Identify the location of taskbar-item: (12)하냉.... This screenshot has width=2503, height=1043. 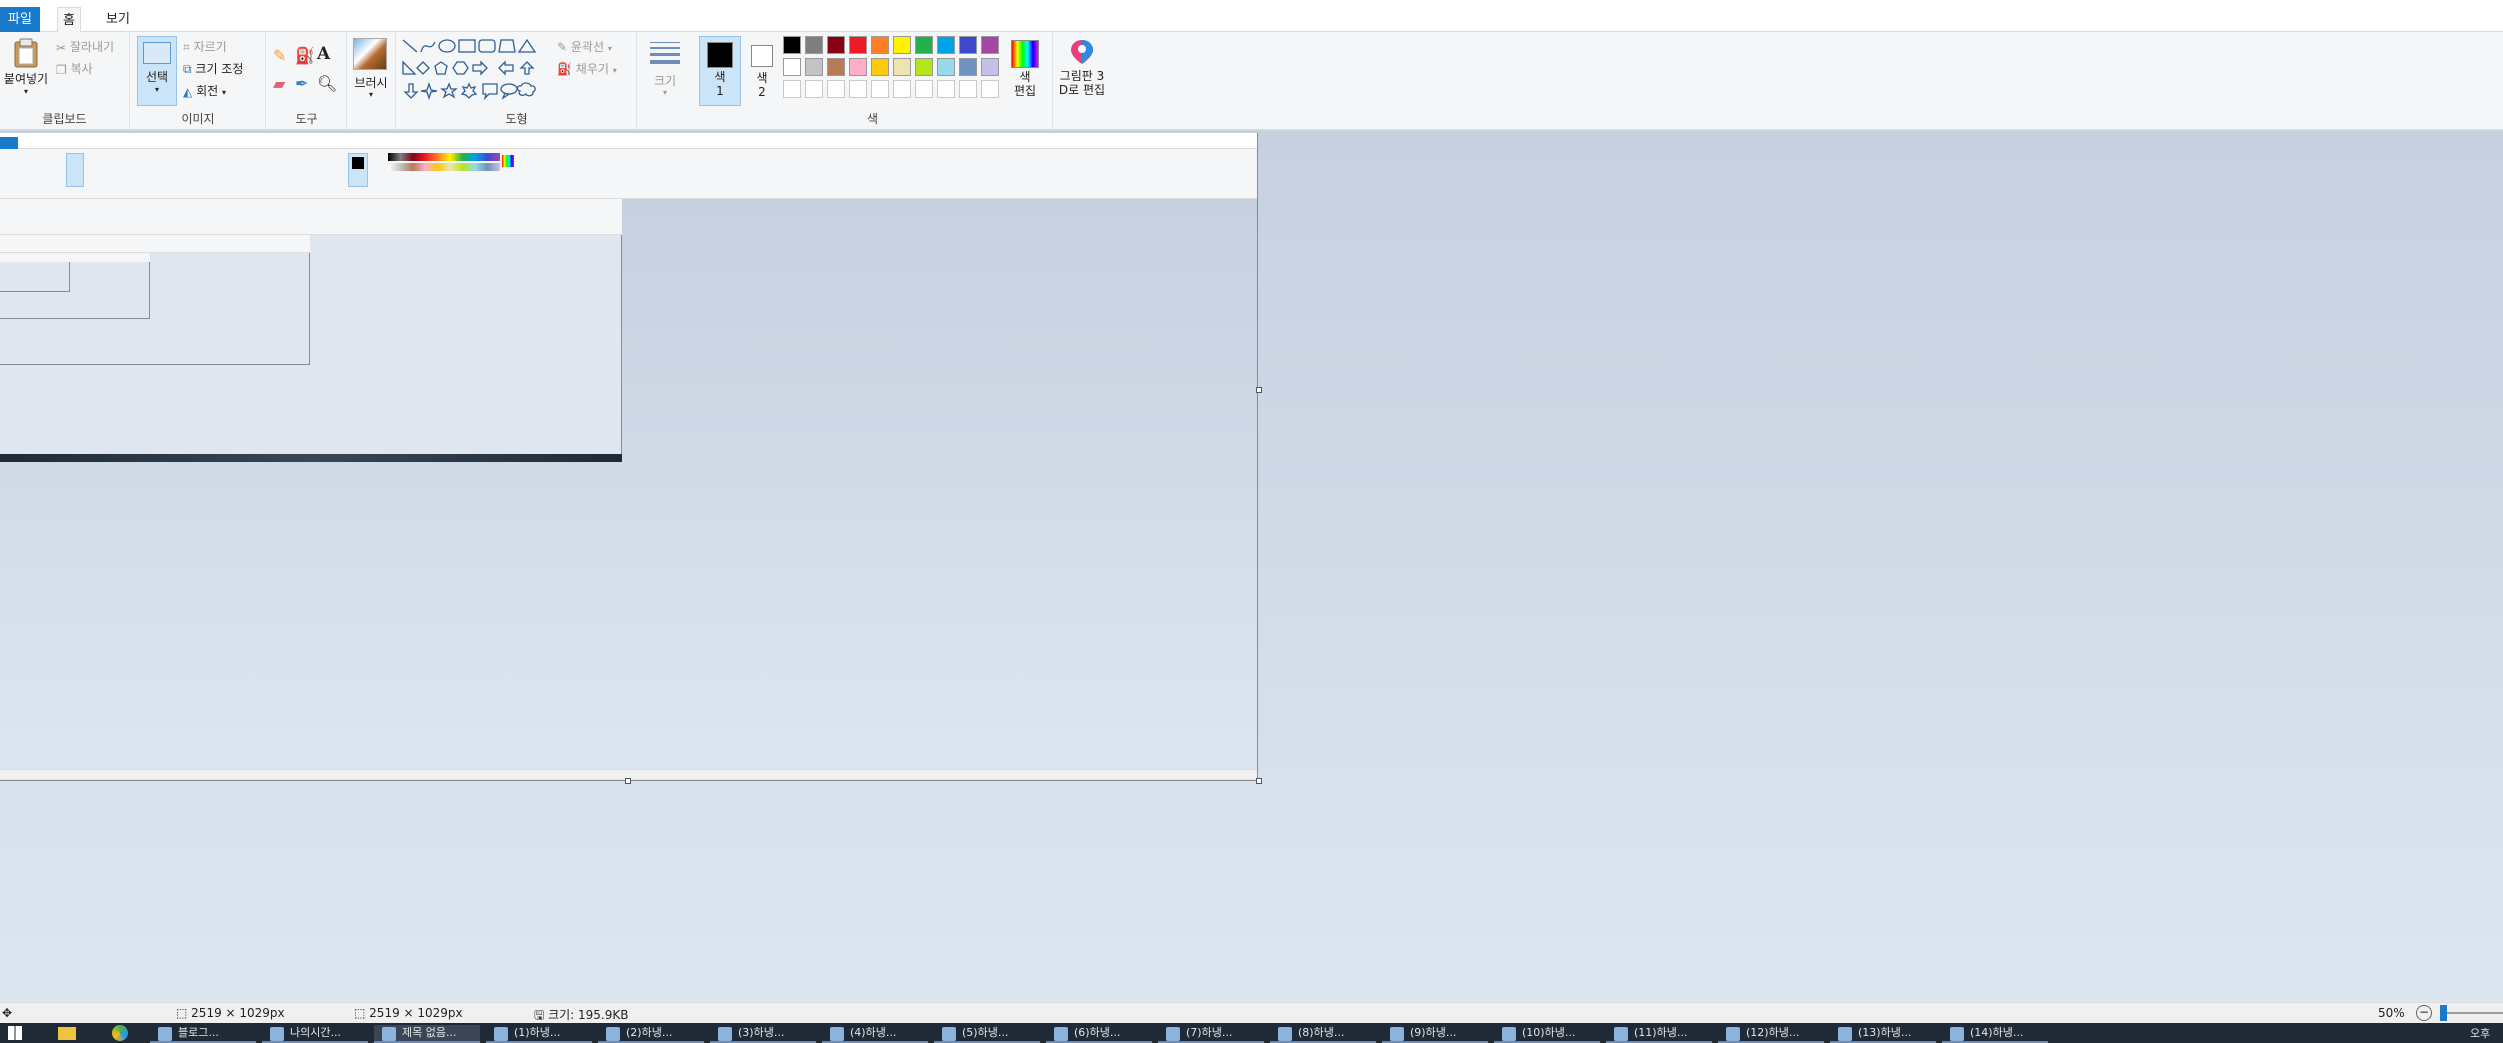
(1771, 1034).